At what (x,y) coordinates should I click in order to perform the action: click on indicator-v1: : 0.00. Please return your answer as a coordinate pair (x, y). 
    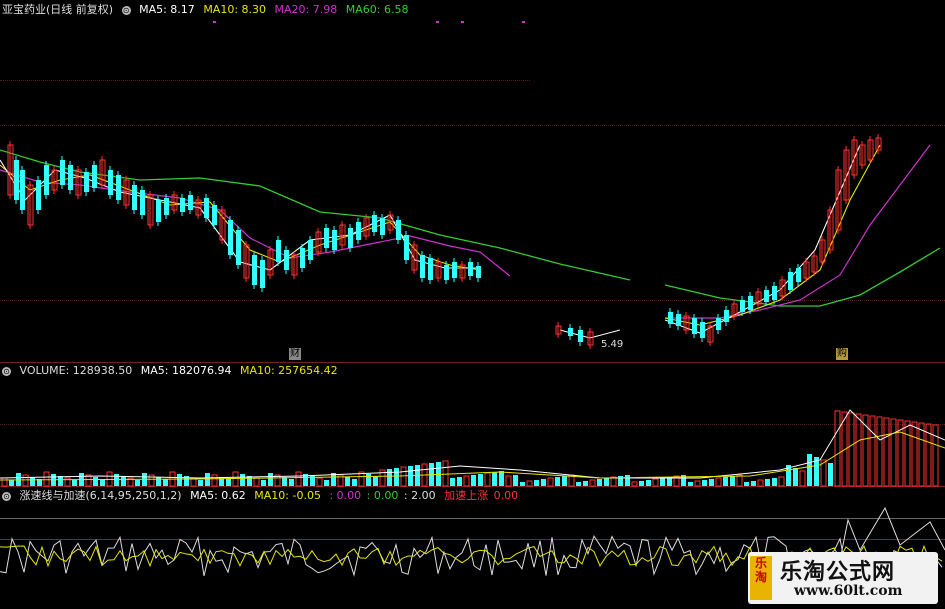
    Looking at the image, I should click on (345, 495).